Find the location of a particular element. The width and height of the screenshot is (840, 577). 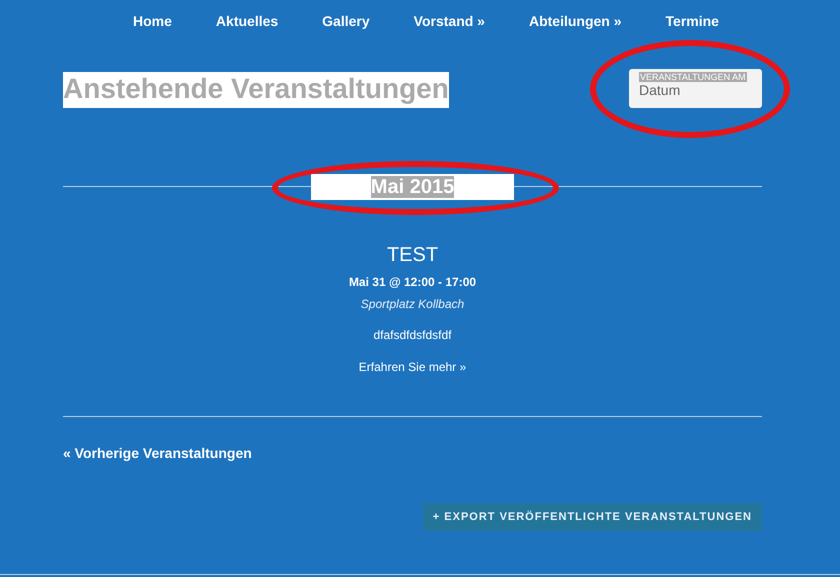

date-field-label: VERANSTALTUNGEN AM is located at coordinates (693, 77).